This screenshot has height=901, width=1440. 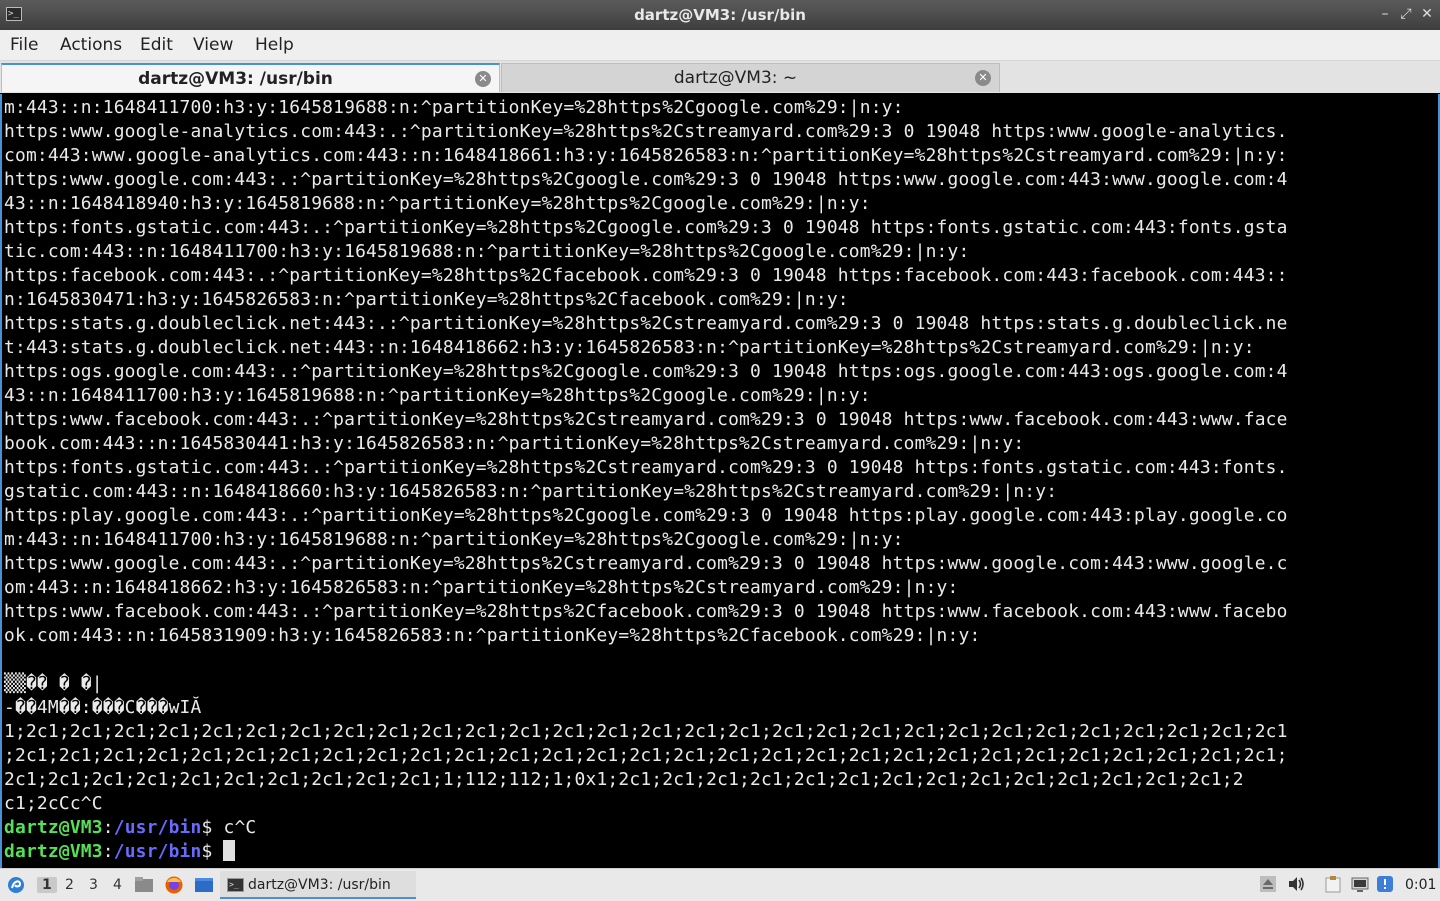 What do you see at coordinates (53, 683) in the screenshot?
I see `terminal-line: ▒▒�� � �|` at bounding box center [53, 683].